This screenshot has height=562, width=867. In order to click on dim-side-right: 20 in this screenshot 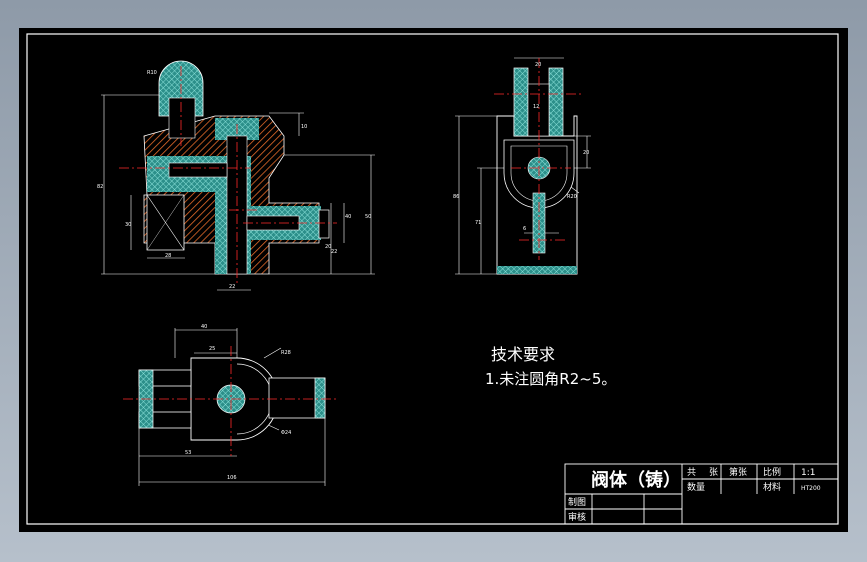, I will do `click(586, 153)`.